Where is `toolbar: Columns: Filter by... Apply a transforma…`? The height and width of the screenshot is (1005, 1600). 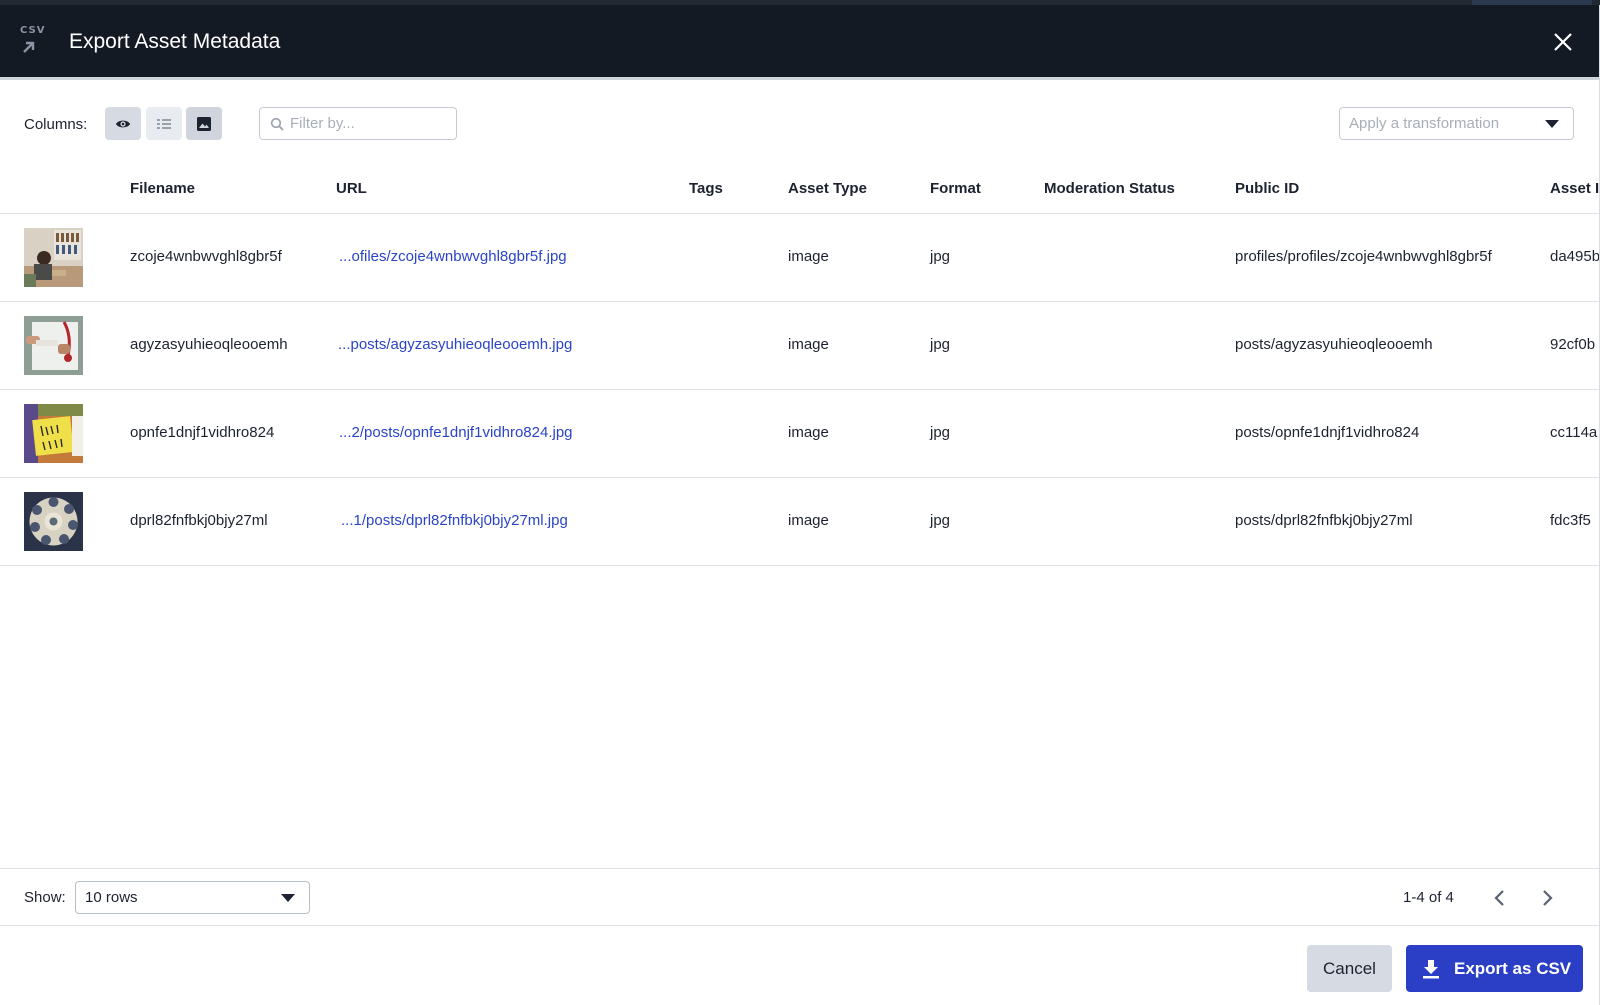
toolbar: Columns: Filter by... Apply a transforma… is located at coordinates (799, 122).